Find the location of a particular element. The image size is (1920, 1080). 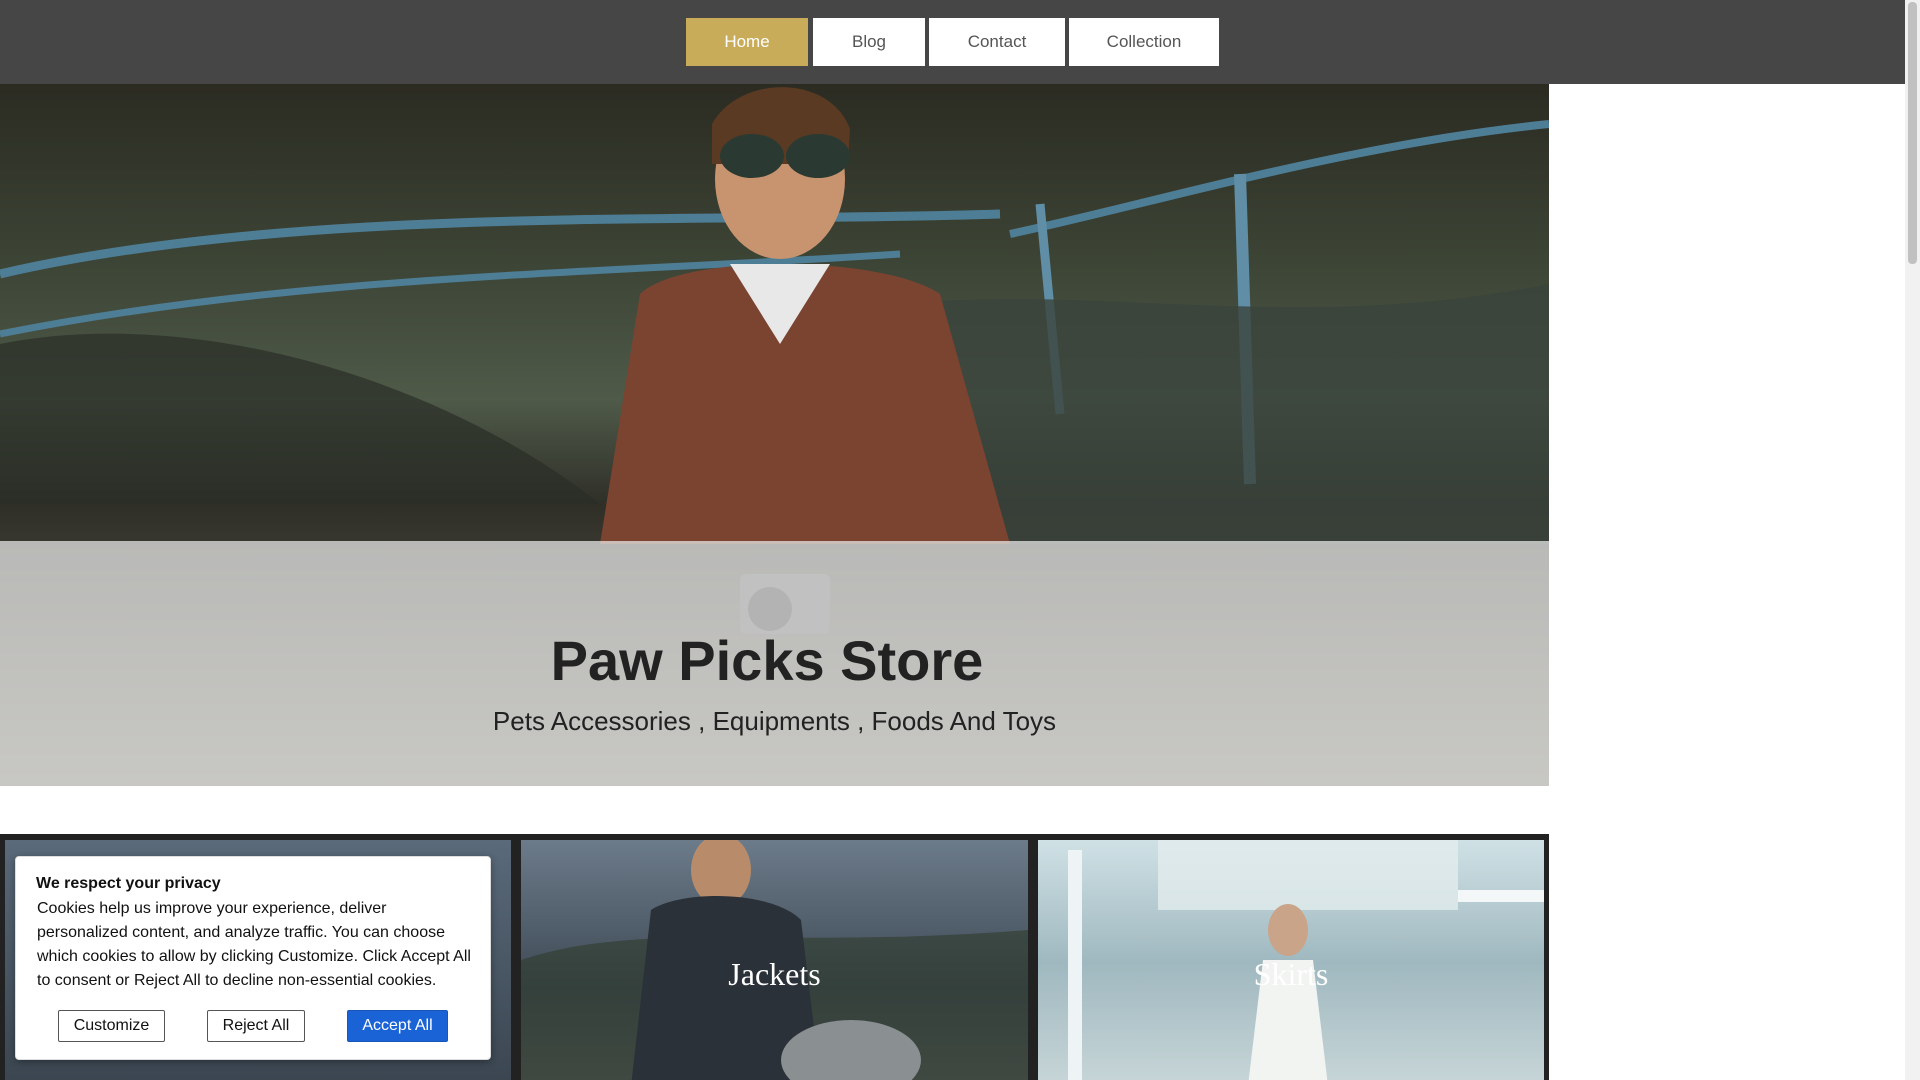

nav-collection-button: Collection is located at coordinates (1144, 42).